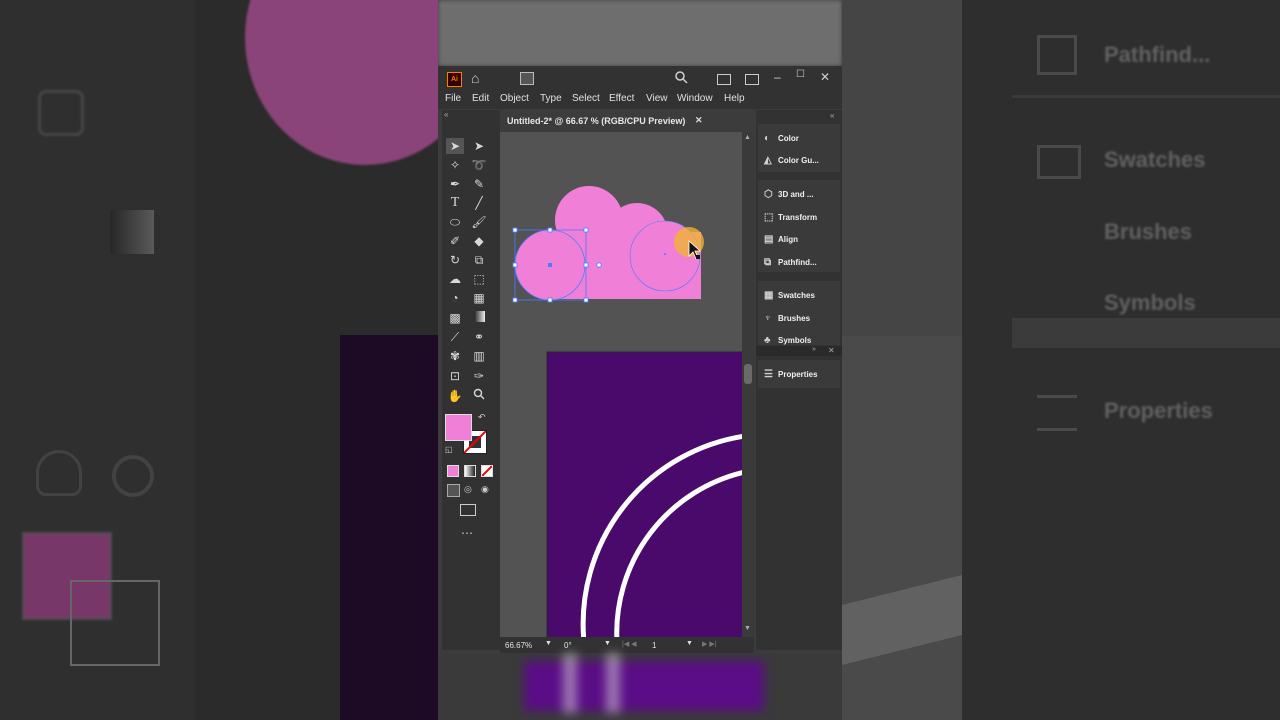 This screenshot has width=1280, height=720. I want to click on artboard-tool-icon: ⊡, so click(455, 376).